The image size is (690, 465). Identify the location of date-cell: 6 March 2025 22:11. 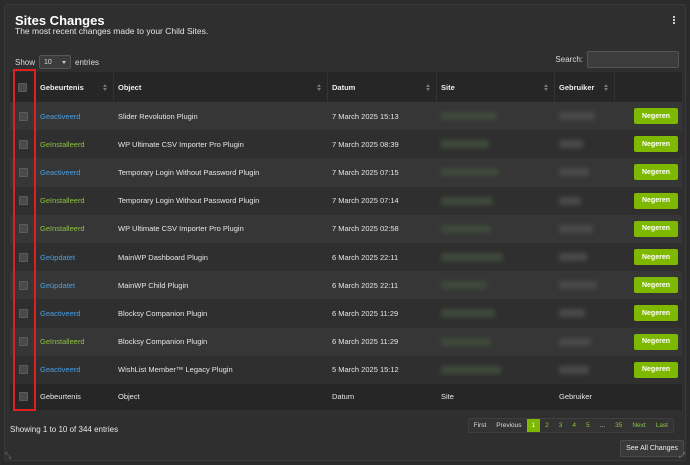
(365, 285).